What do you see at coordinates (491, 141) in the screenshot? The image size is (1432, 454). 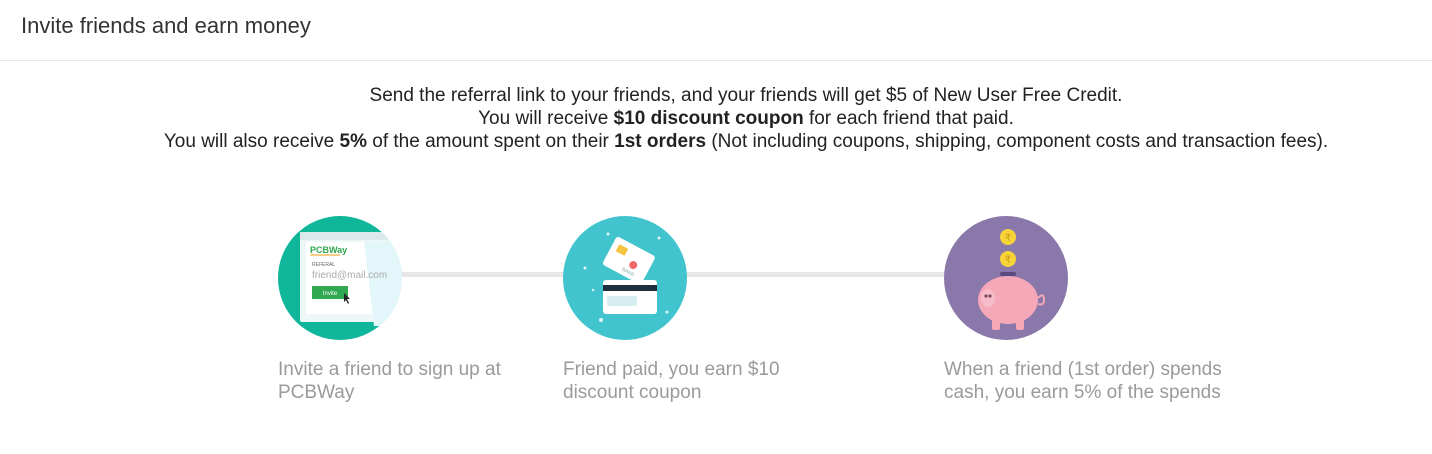 I see `intro-text: of the amount spent on their` at bounding box center [491, 141].